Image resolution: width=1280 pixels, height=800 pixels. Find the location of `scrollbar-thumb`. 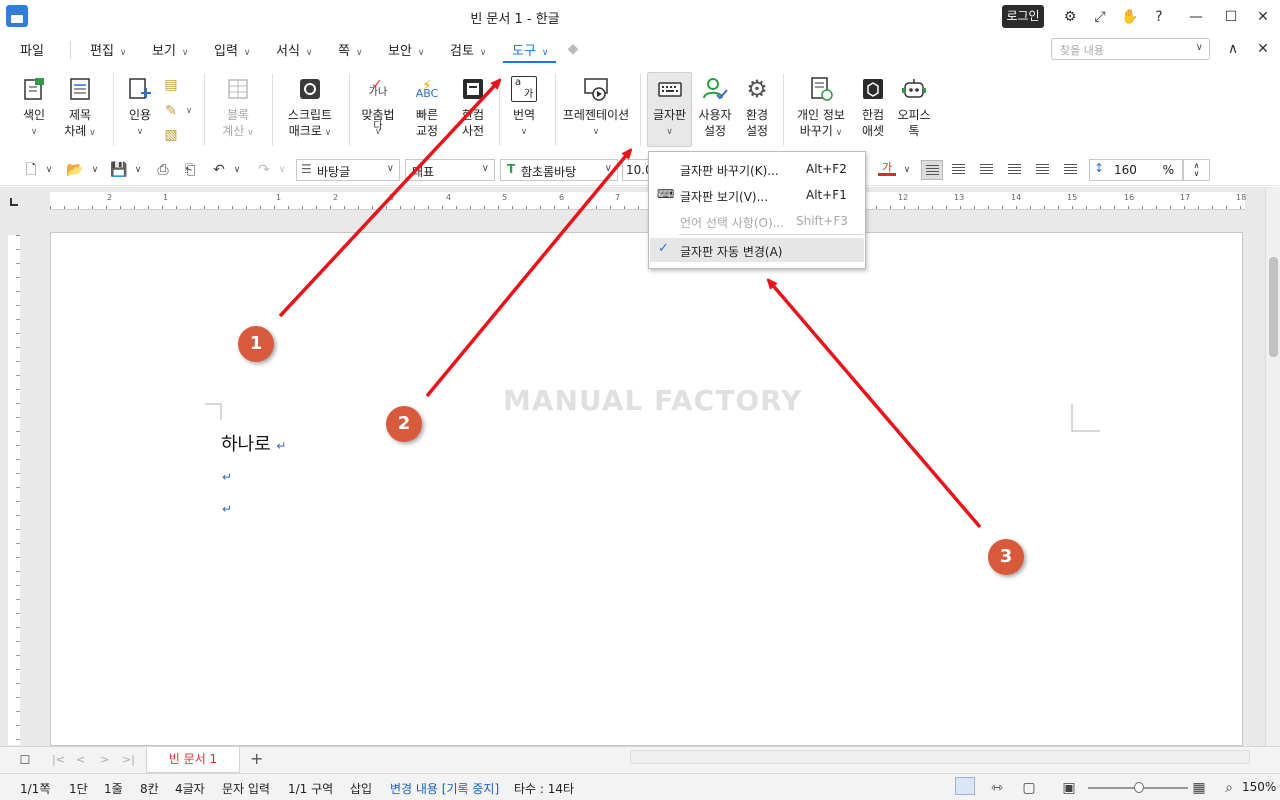

scrollbar-thumb is located at coordinates (1273, 307).